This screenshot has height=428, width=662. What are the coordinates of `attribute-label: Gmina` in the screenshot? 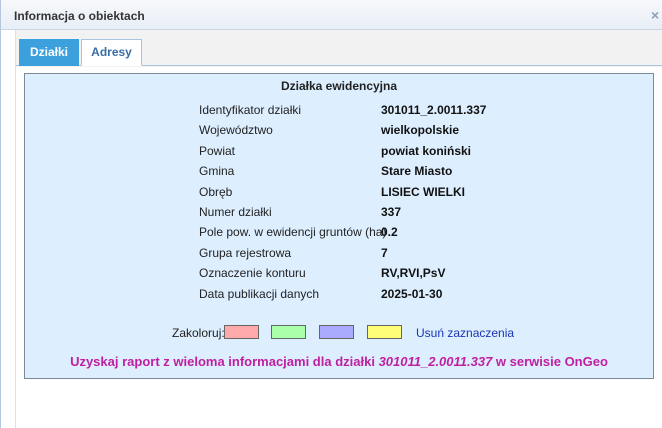 It's located at (217, 171).